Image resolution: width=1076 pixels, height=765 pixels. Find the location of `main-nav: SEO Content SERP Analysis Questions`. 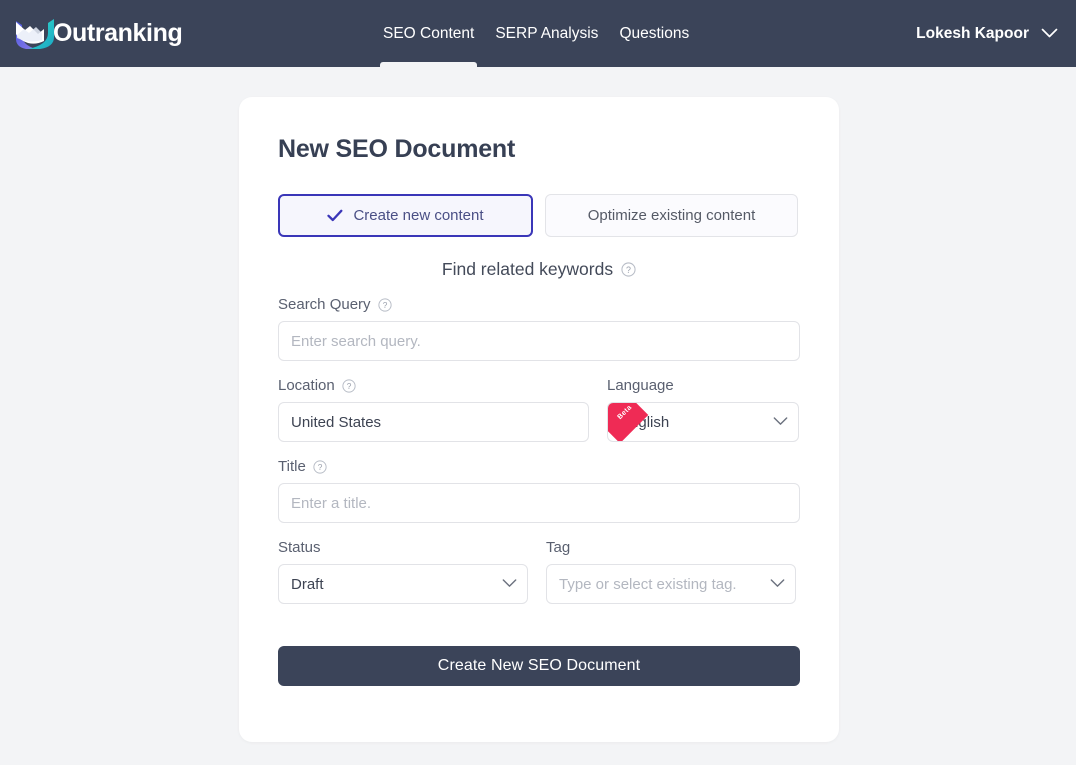

main-nav: SEO Content SERP Analysis Questions is located at coordinates (536, 33).